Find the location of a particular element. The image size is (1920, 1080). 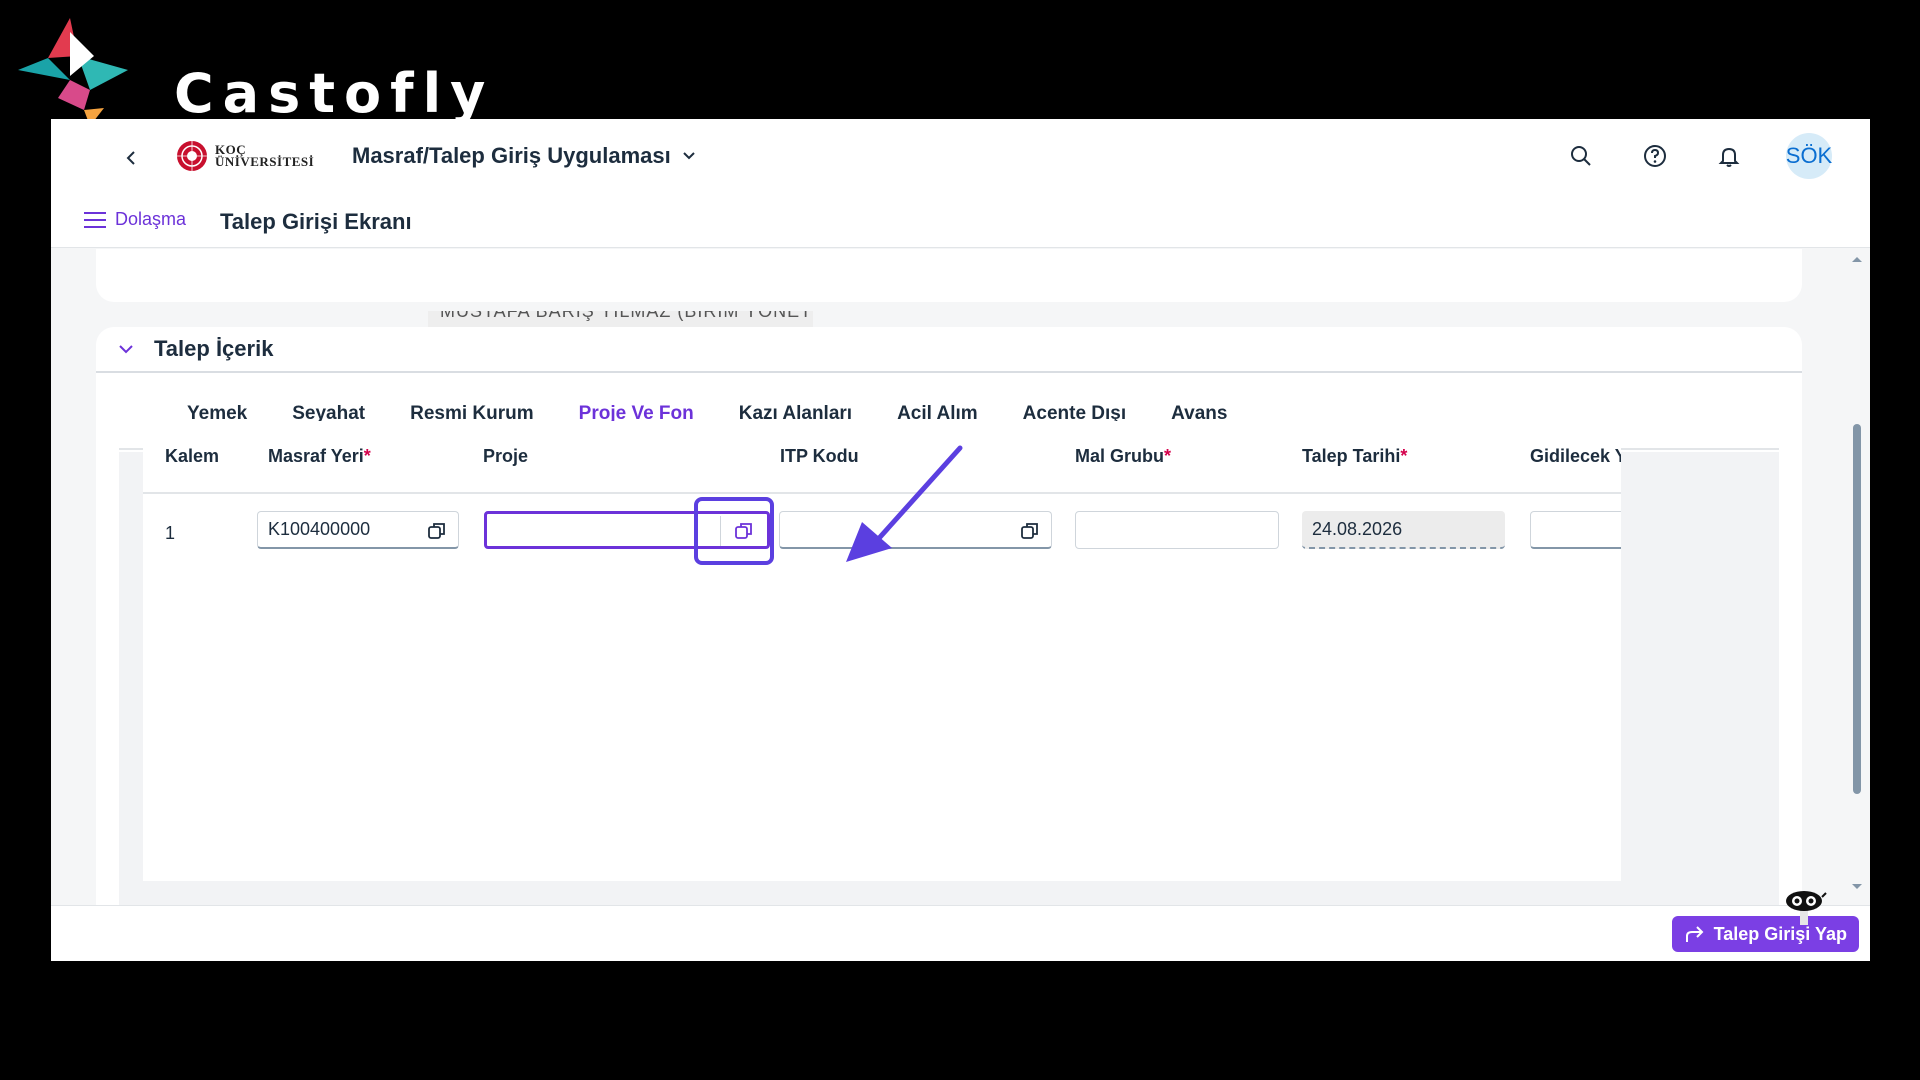

column-header-mal-grubu: Mal Grubu* is located at coordinates (1123, 456).